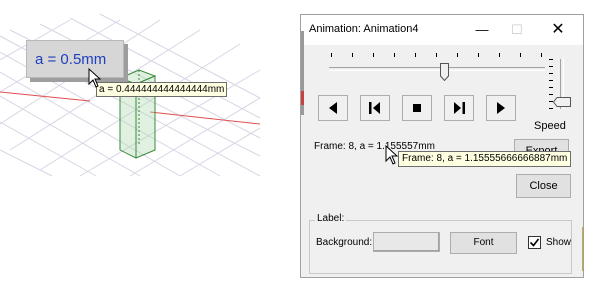  I want to click on speed-label: Speed, so click(550, 126).